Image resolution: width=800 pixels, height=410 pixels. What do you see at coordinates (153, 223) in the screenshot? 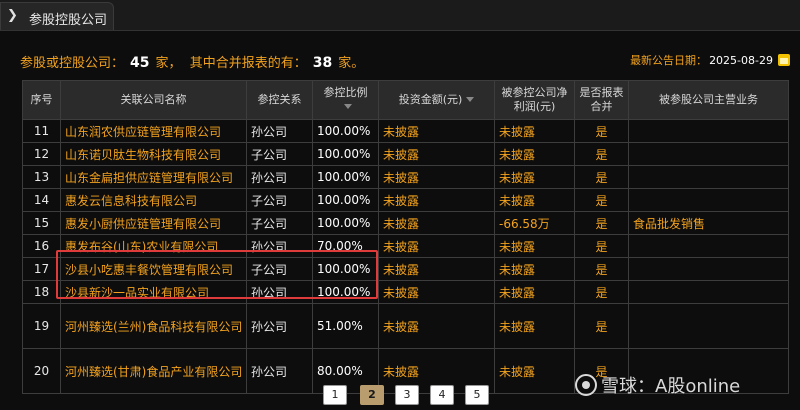
I see `cell-company-name: 惠发小厨供应链管理有限公司` at bounding box center [153, 223].